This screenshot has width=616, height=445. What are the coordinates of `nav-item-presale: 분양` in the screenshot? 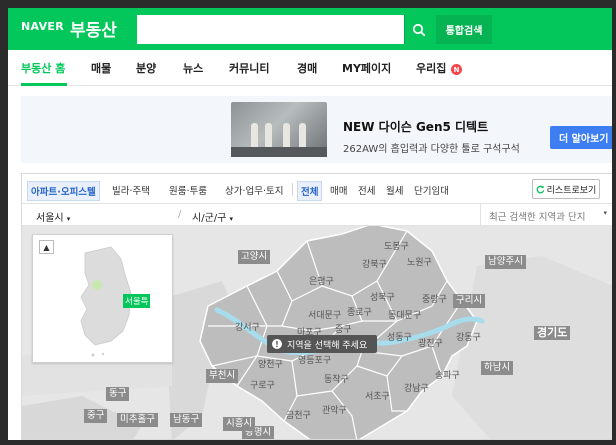 It's located at (146, 68).